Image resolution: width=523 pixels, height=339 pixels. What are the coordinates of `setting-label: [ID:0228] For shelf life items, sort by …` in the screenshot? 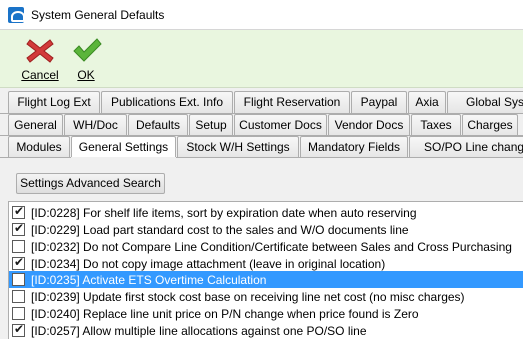 It's located at (224, 212).